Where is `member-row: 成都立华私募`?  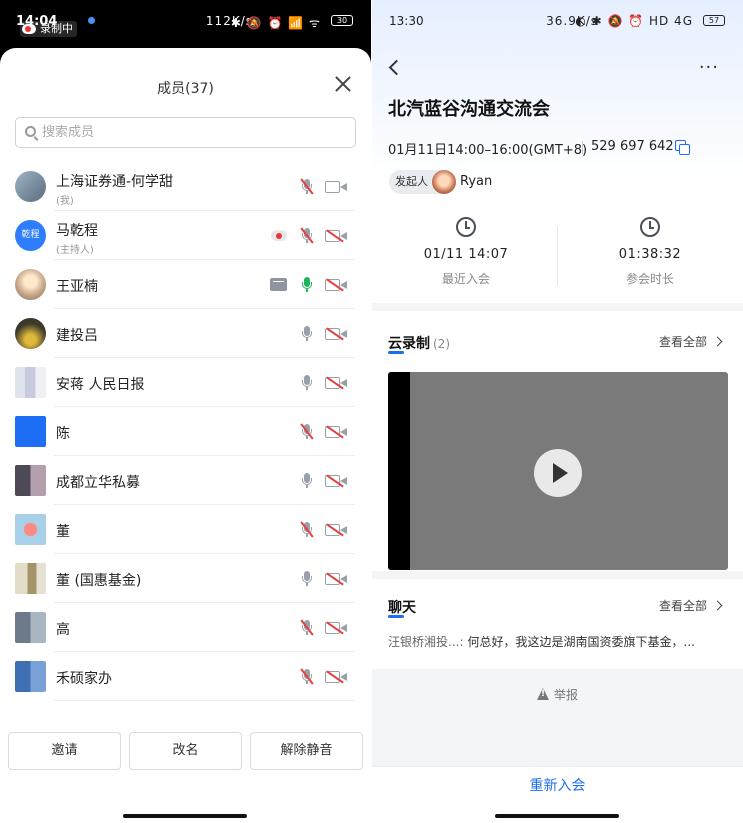
member-row: 成都立华私募 is located at coordinates (185, 480).